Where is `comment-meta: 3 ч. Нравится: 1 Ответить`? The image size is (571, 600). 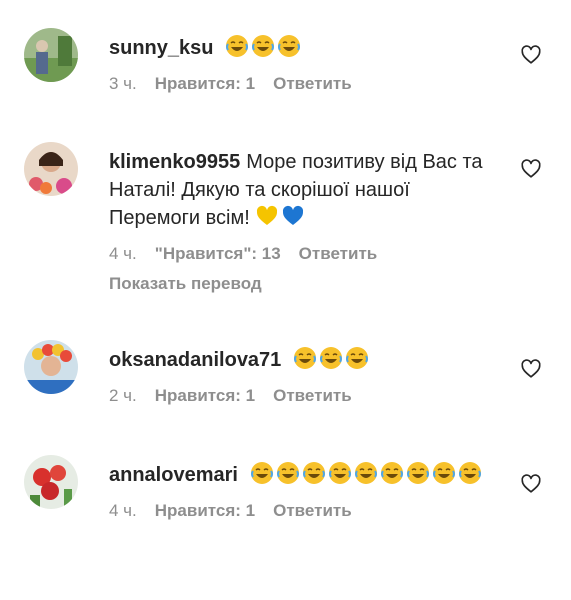 comment-meta: 3 ч. Нравится: 1 Ответить is located at coordinates (304, 84).